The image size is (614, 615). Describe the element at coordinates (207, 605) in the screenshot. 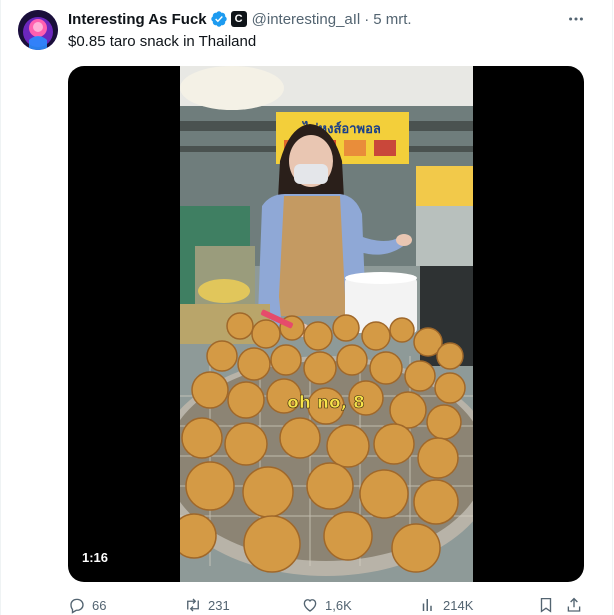

I see `repost-button: 231` at that location.